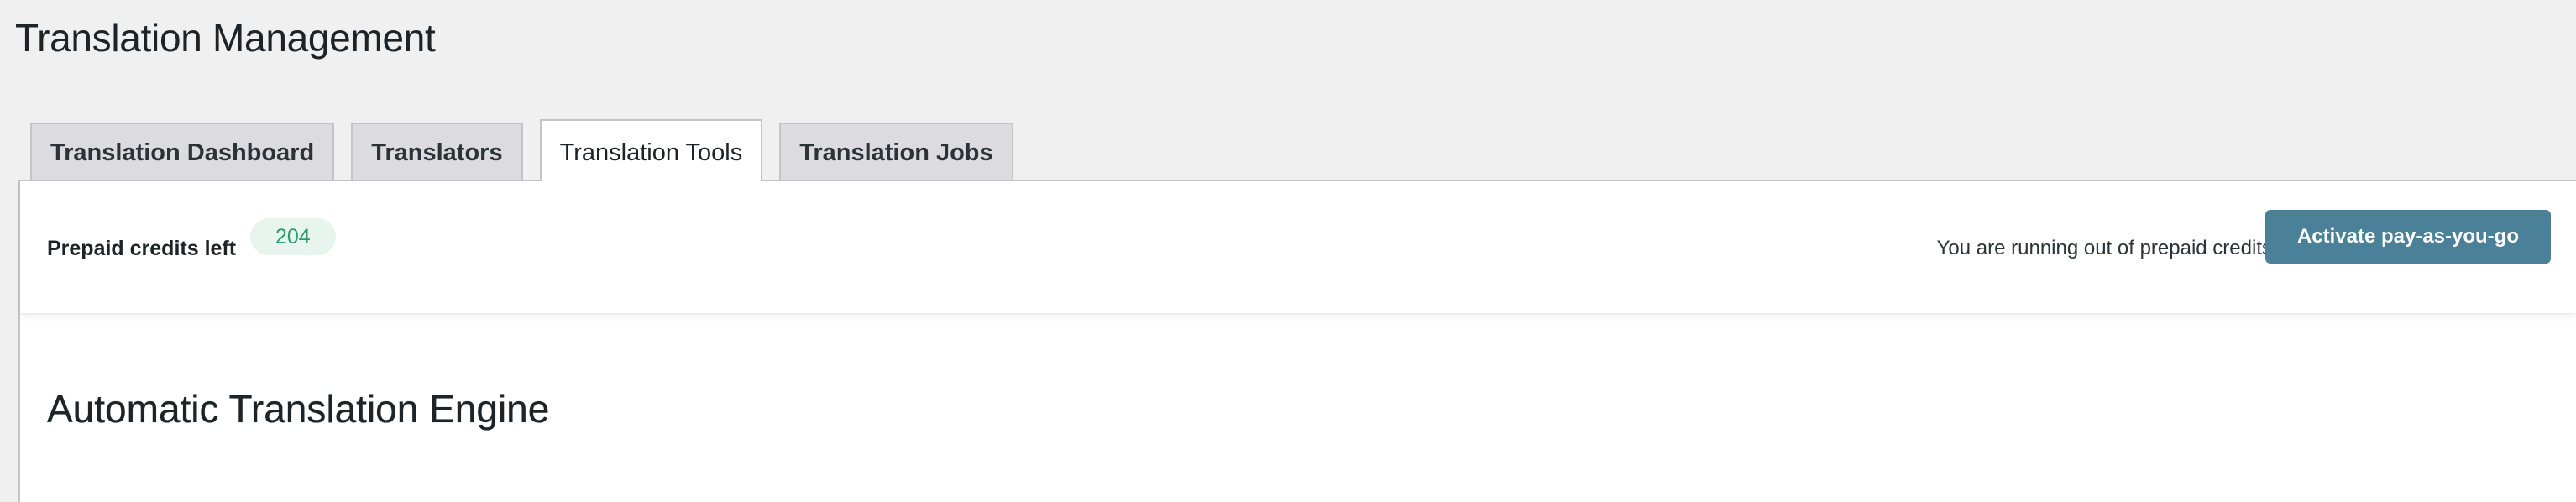  I want to click on page-title: Translation Management, so click(226, 38).